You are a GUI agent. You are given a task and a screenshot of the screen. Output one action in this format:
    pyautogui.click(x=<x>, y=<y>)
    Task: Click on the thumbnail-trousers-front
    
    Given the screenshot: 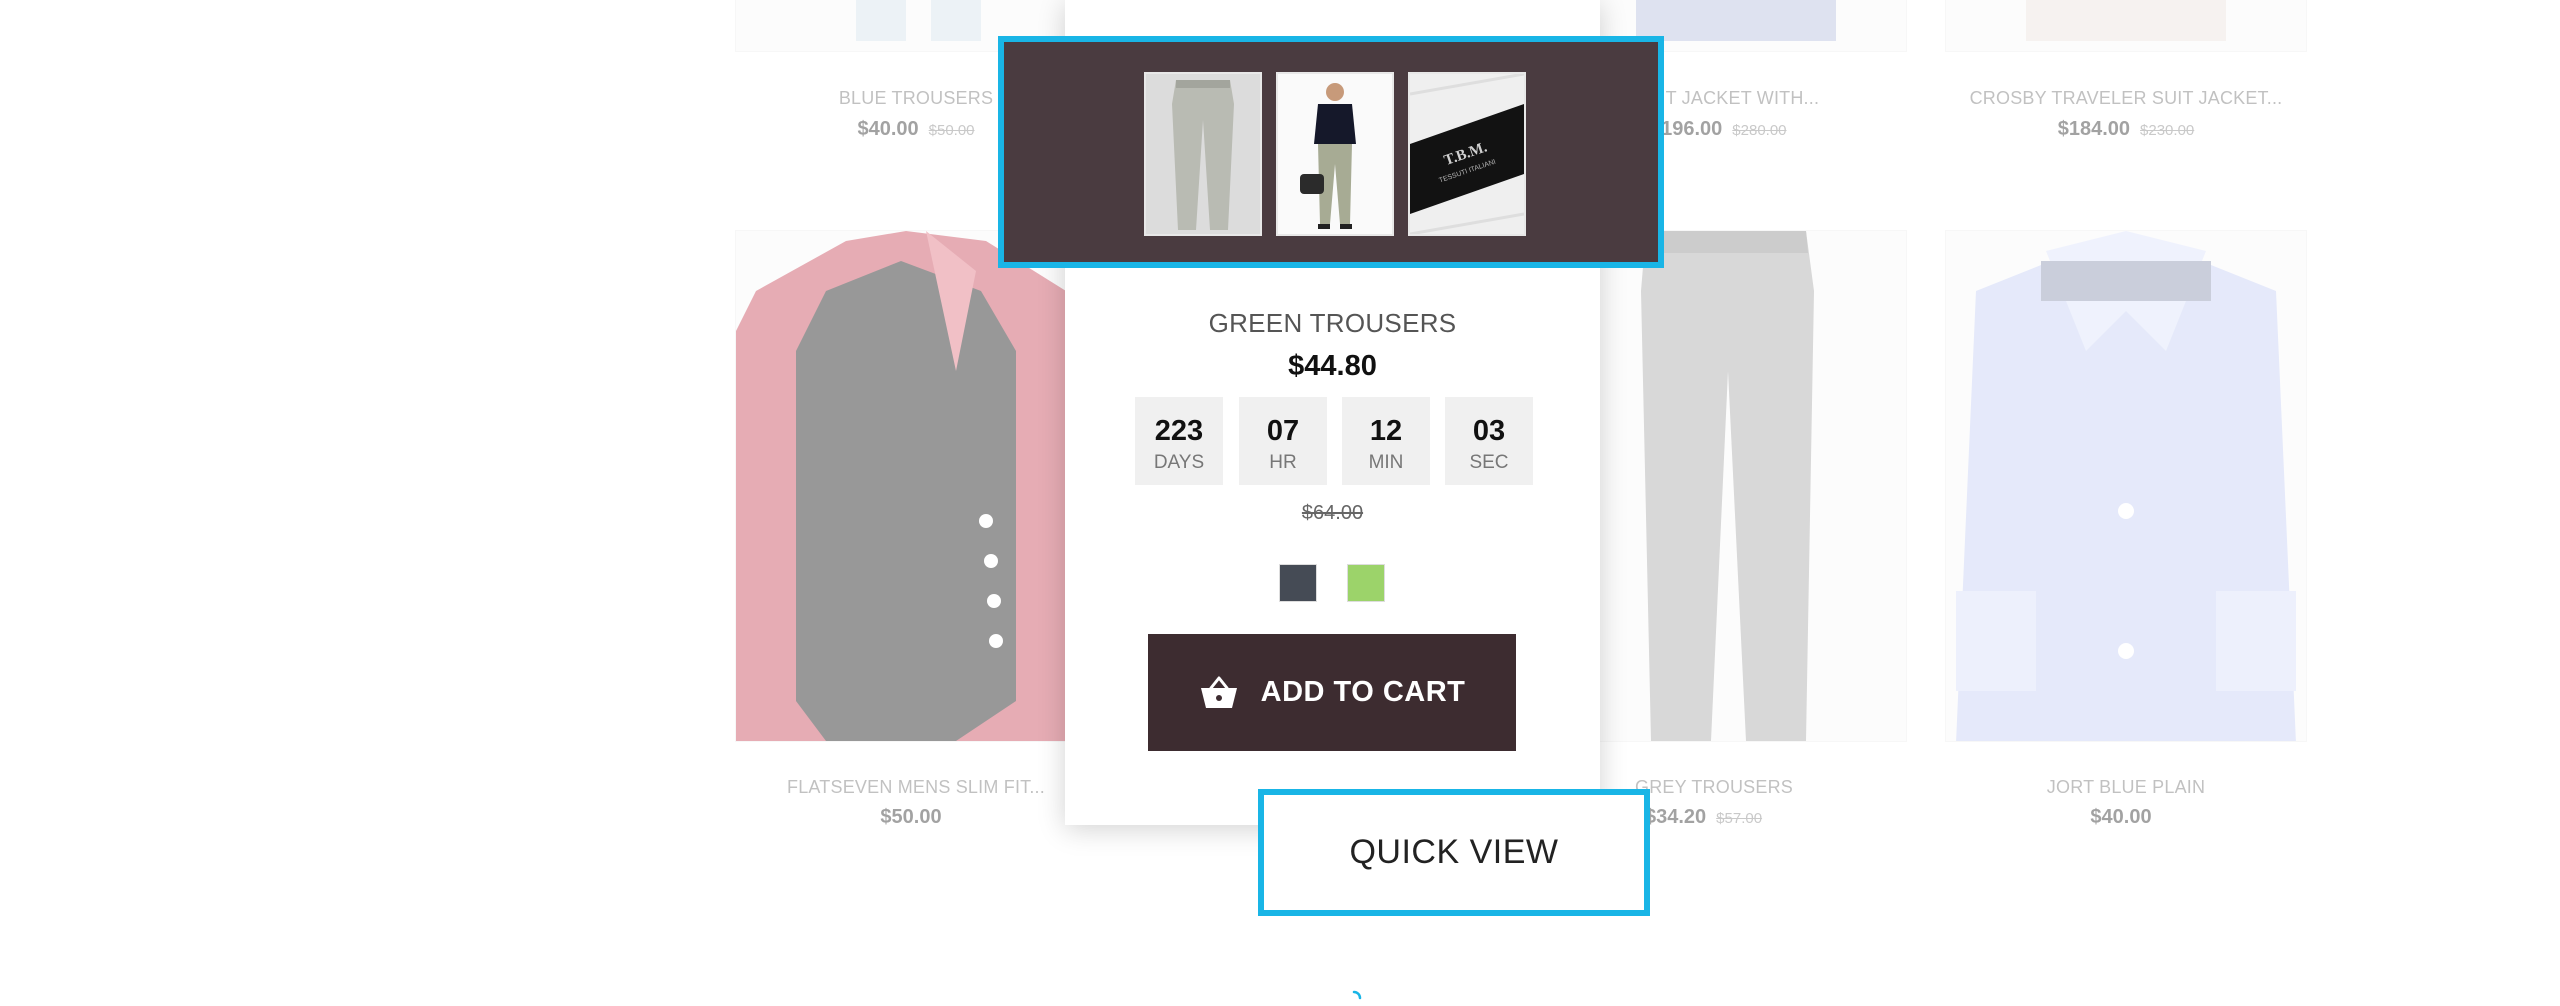 What is the action you would take?
    pyautogui.click(x=1203, y=154)
    